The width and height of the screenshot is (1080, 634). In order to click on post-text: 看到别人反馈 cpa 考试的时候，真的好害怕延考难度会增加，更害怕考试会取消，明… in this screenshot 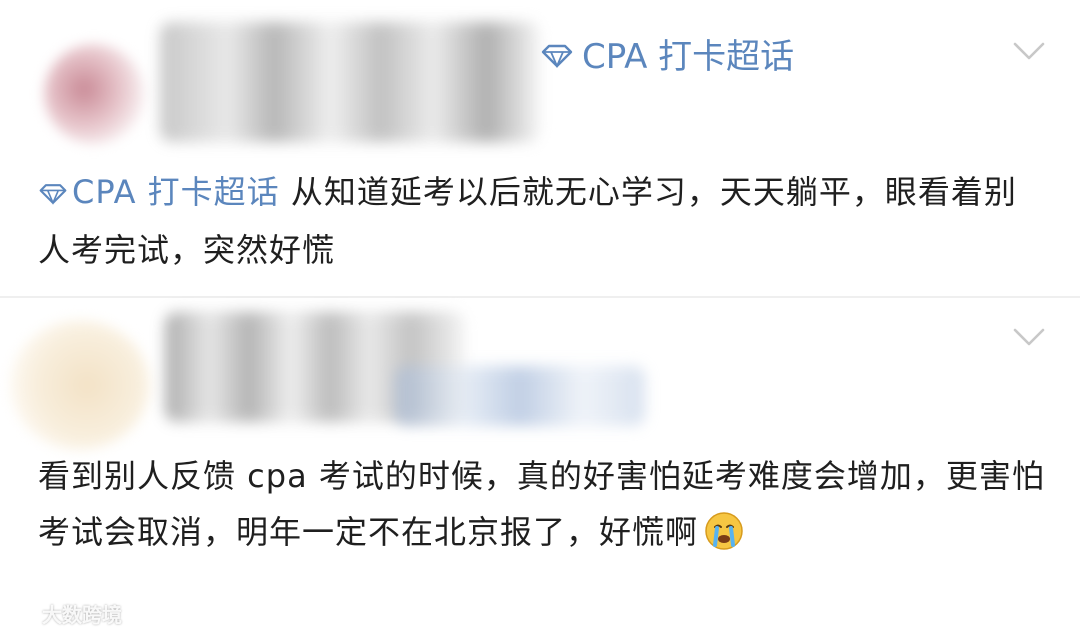, I will do `click(541, 504)`.